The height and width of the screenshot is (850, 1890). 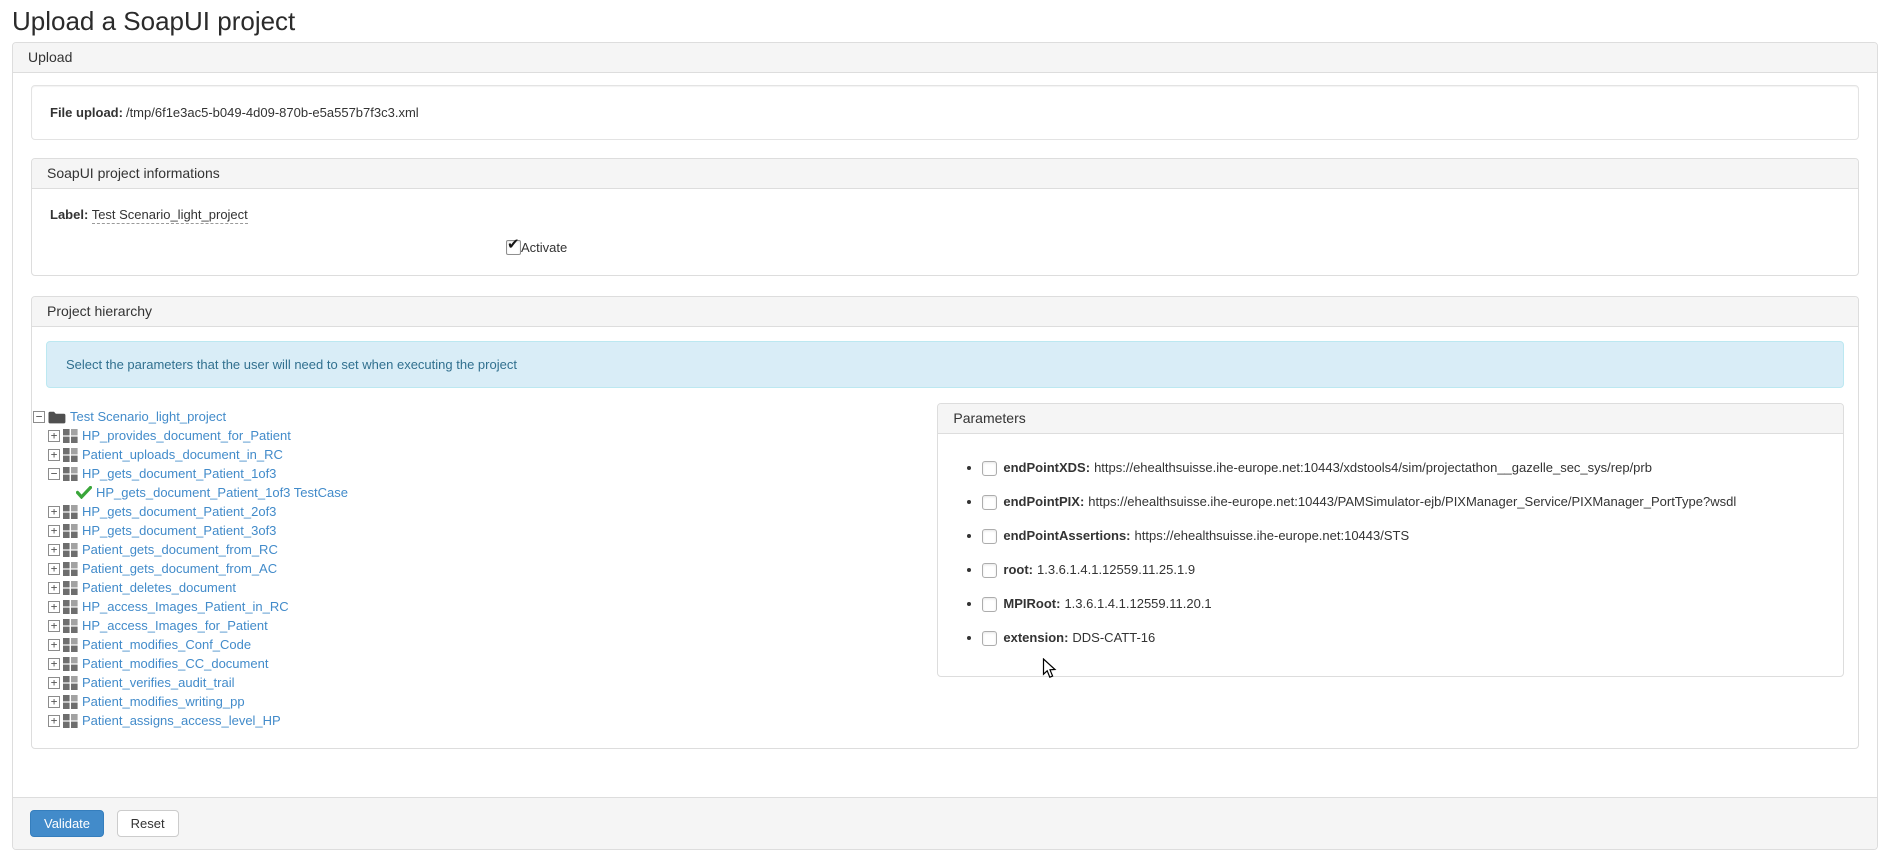 I want to click on validate-button: Validate, so click(x=67, y=823).